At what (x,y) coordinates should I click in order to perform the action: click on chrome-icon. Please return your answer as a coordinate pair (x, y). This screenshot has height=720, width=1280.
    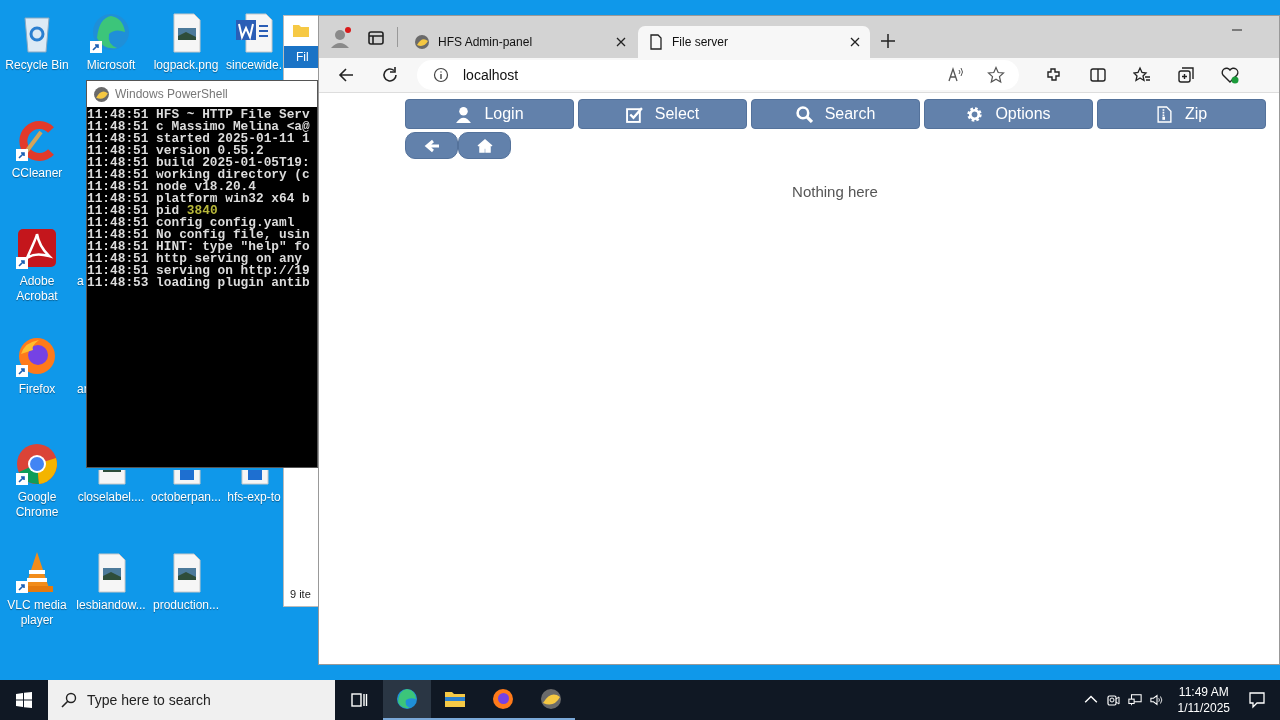
    Looking at the image, I should click on (37, 464).